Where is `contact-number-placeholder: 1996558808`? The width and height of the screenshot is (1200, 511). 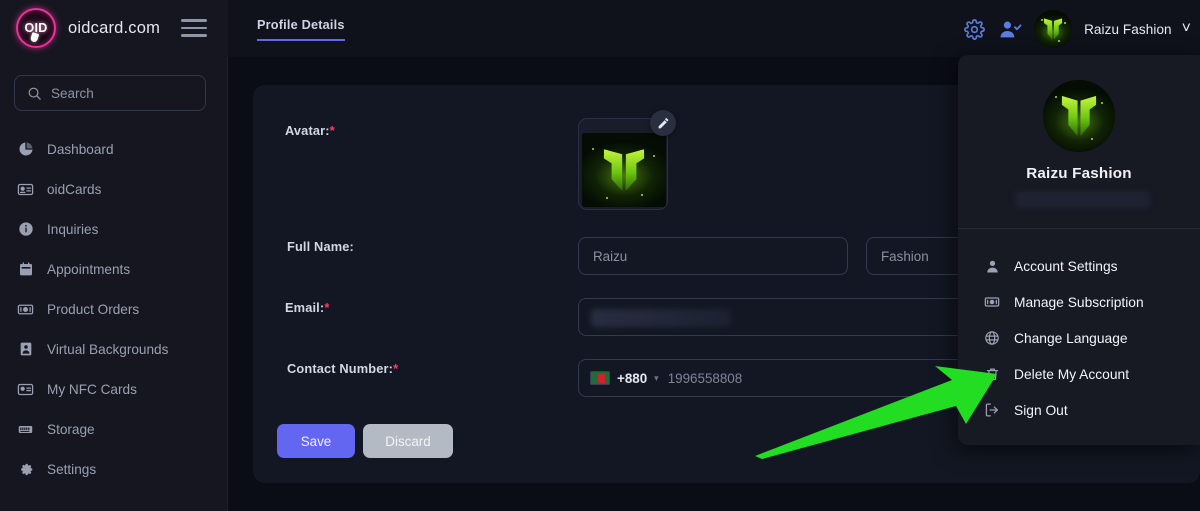
contact-number-placeholder: 1996558808 is located at coordinates (705, 378).